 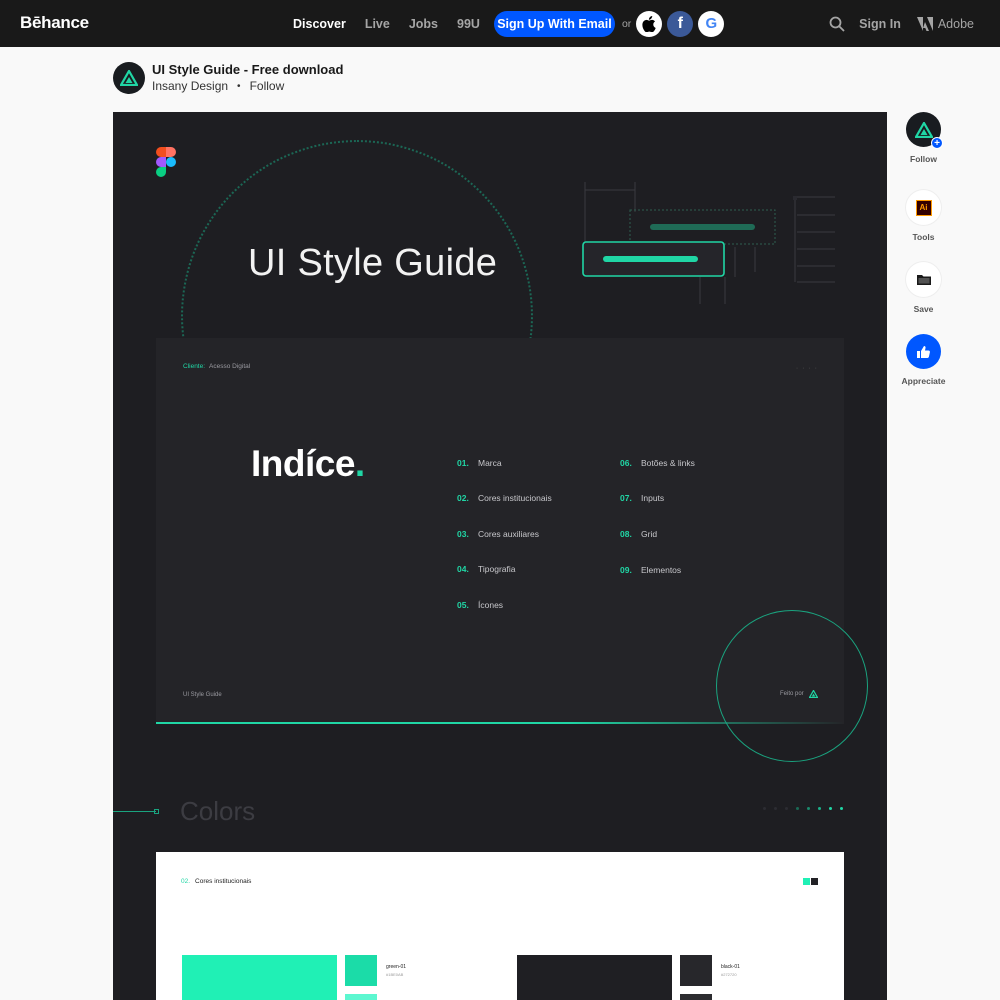 I want to click on appreciate-label: Appreciate, so click(x=923, y=381).